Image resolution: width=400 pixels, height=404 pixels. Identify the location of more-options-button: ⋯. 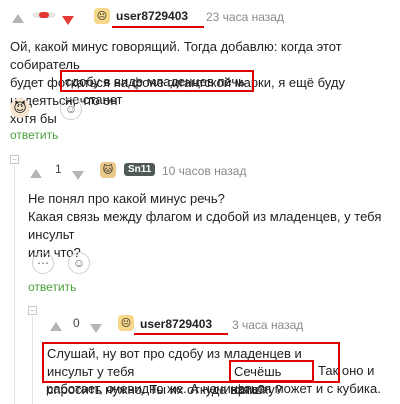
(43, 263).